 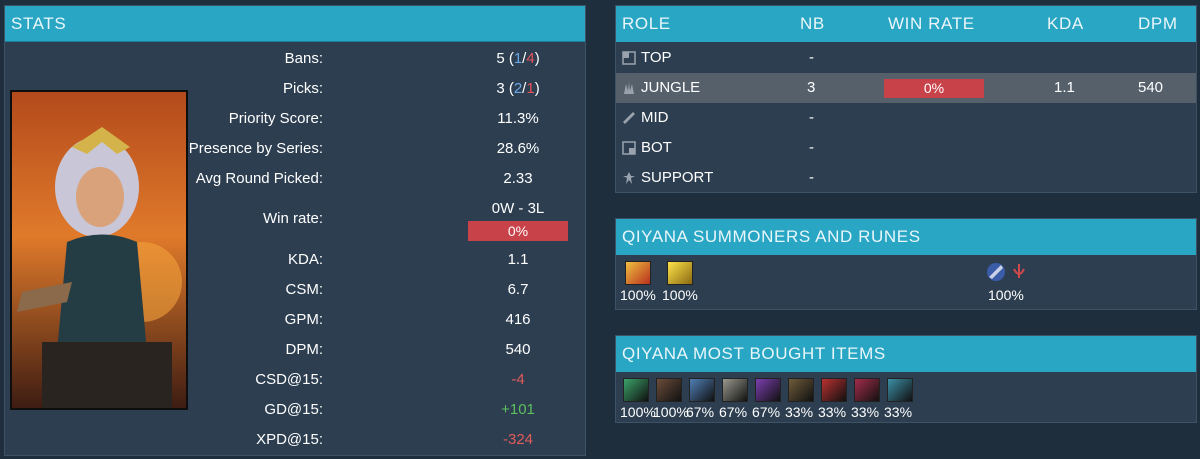 I want to click on item-4-icon, so click(x=735, y=390).